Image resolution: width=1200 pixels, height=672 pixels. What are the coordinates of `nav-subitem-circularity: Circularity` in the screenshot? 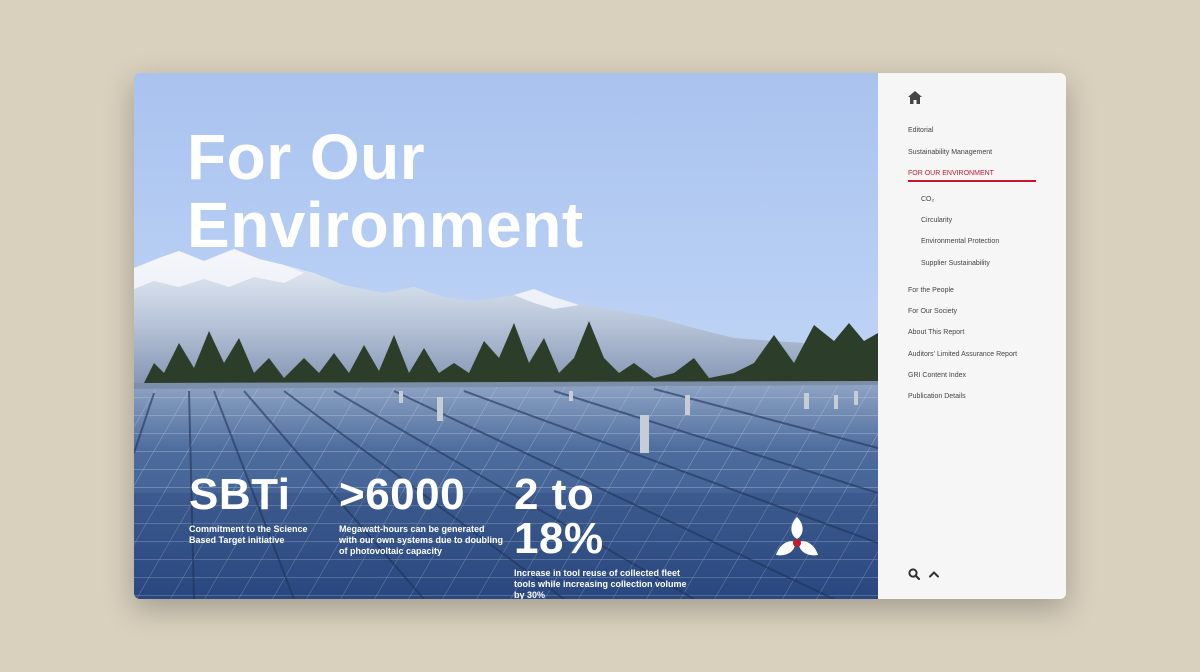 It's located at (930, 221).